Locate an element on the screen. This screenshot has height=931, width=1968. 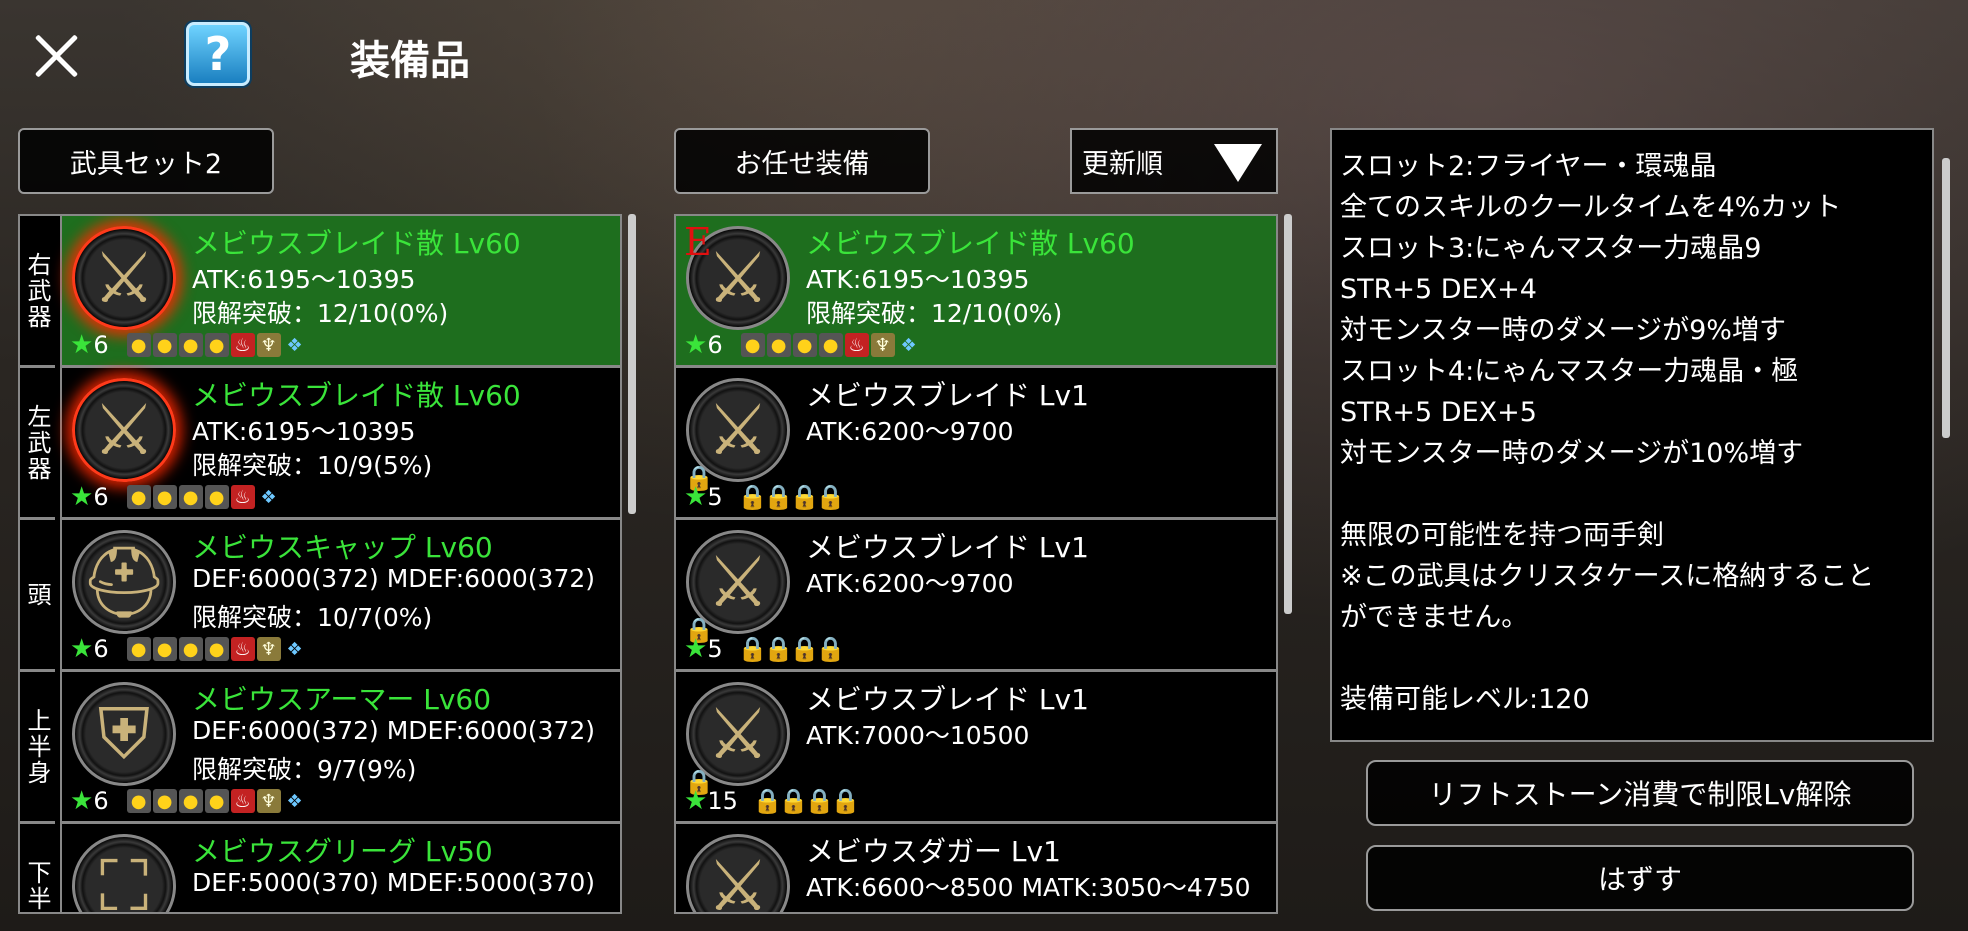
detail-text-line: STR+5 DEX+4 is located at coordinates (1438, 289).